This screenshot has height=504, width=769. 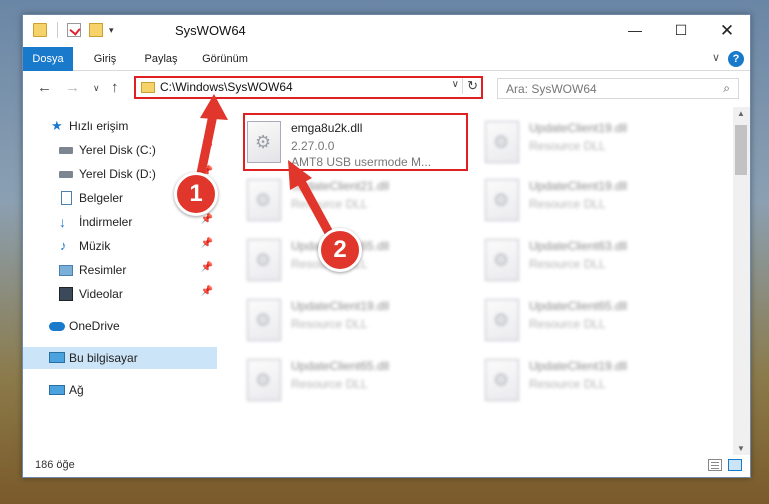 I want to click on ribbon-tabs: Dosya Giriş Paylaş Görünüm ∨ ?, so click(x=386, y=59).